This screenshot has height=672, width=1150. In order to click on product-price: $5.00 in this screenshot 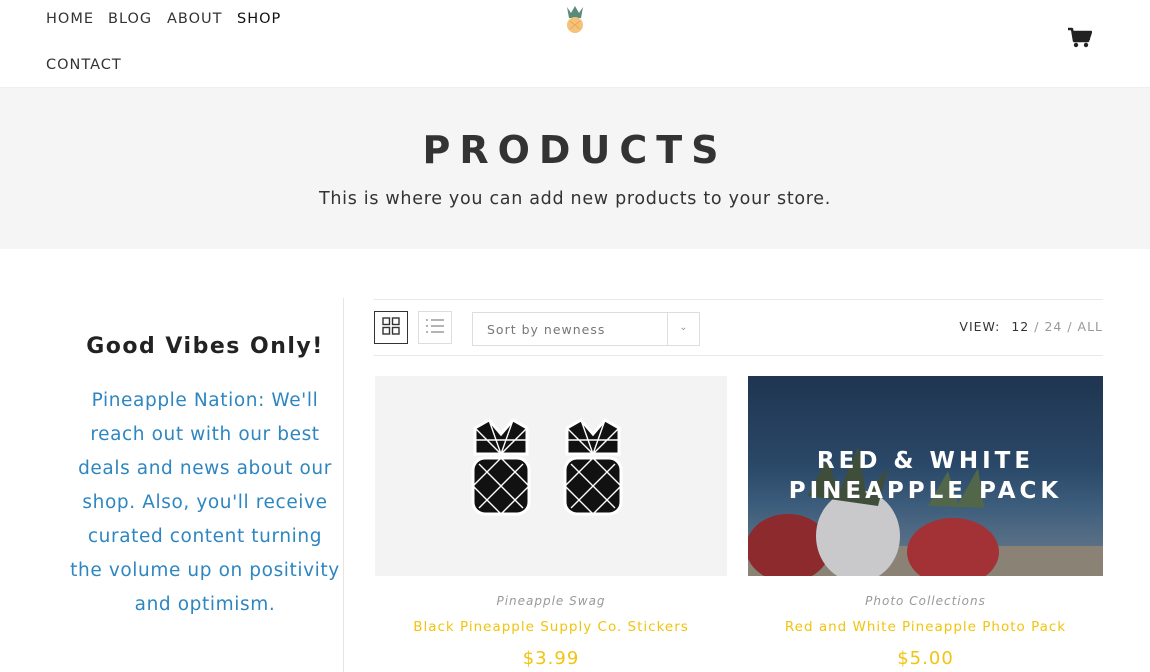, I will do `click(925, 658)`.